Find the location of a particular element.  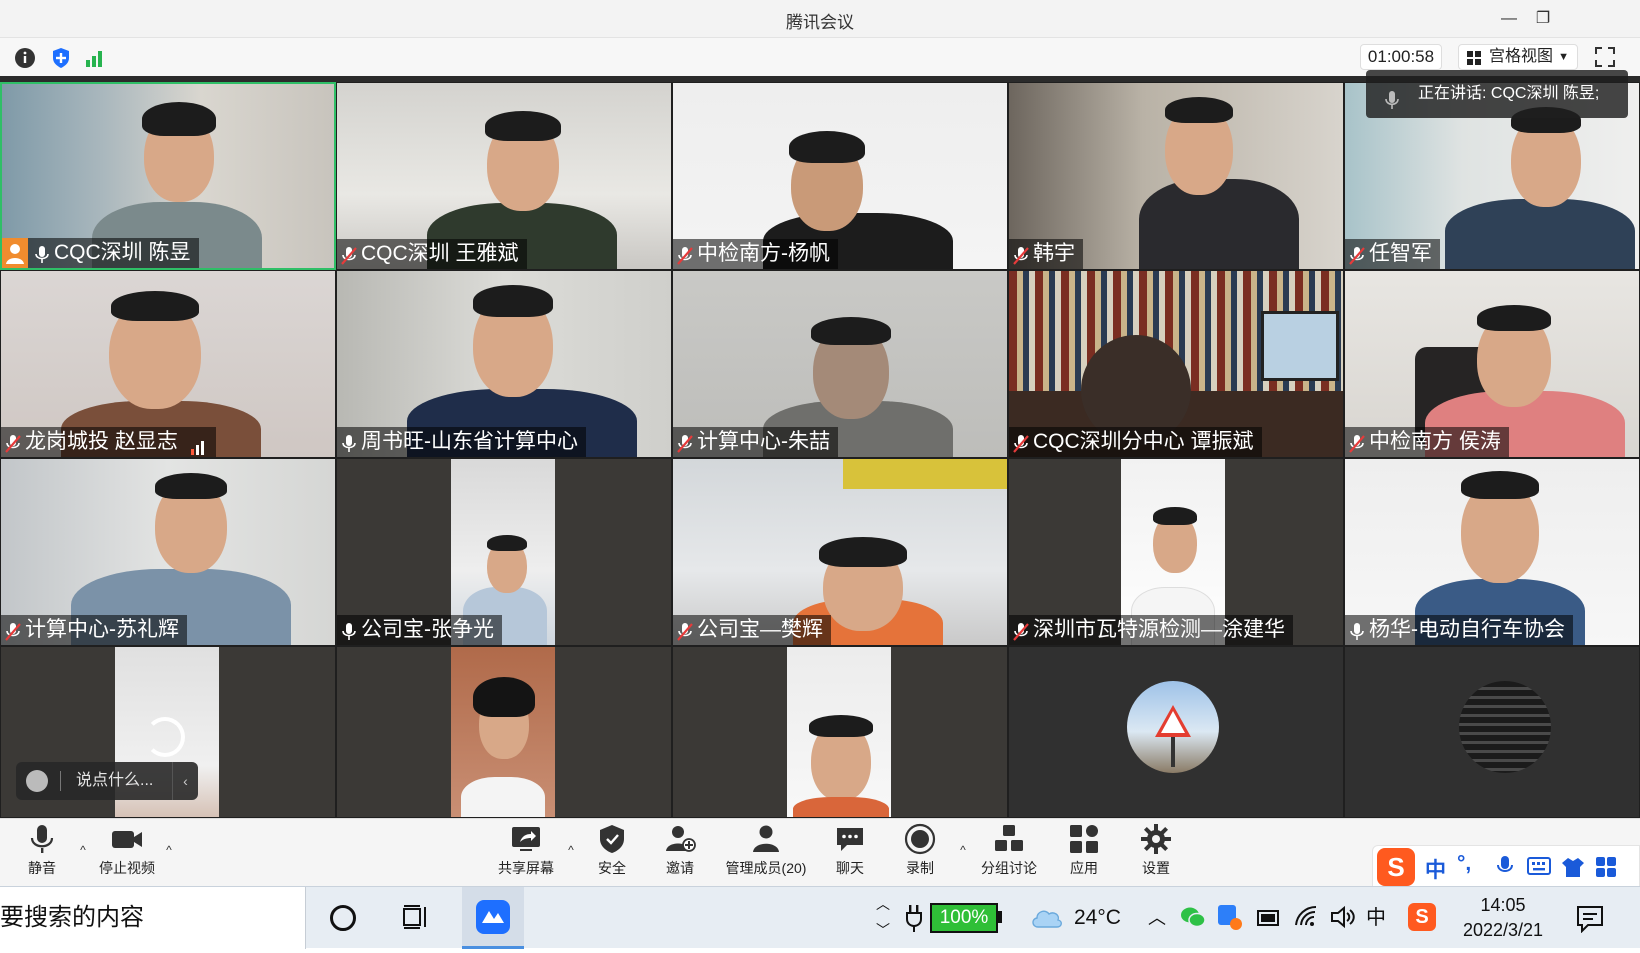

video-tile: CQC深圳 王雅斌 is located at coordinates (504, 176).